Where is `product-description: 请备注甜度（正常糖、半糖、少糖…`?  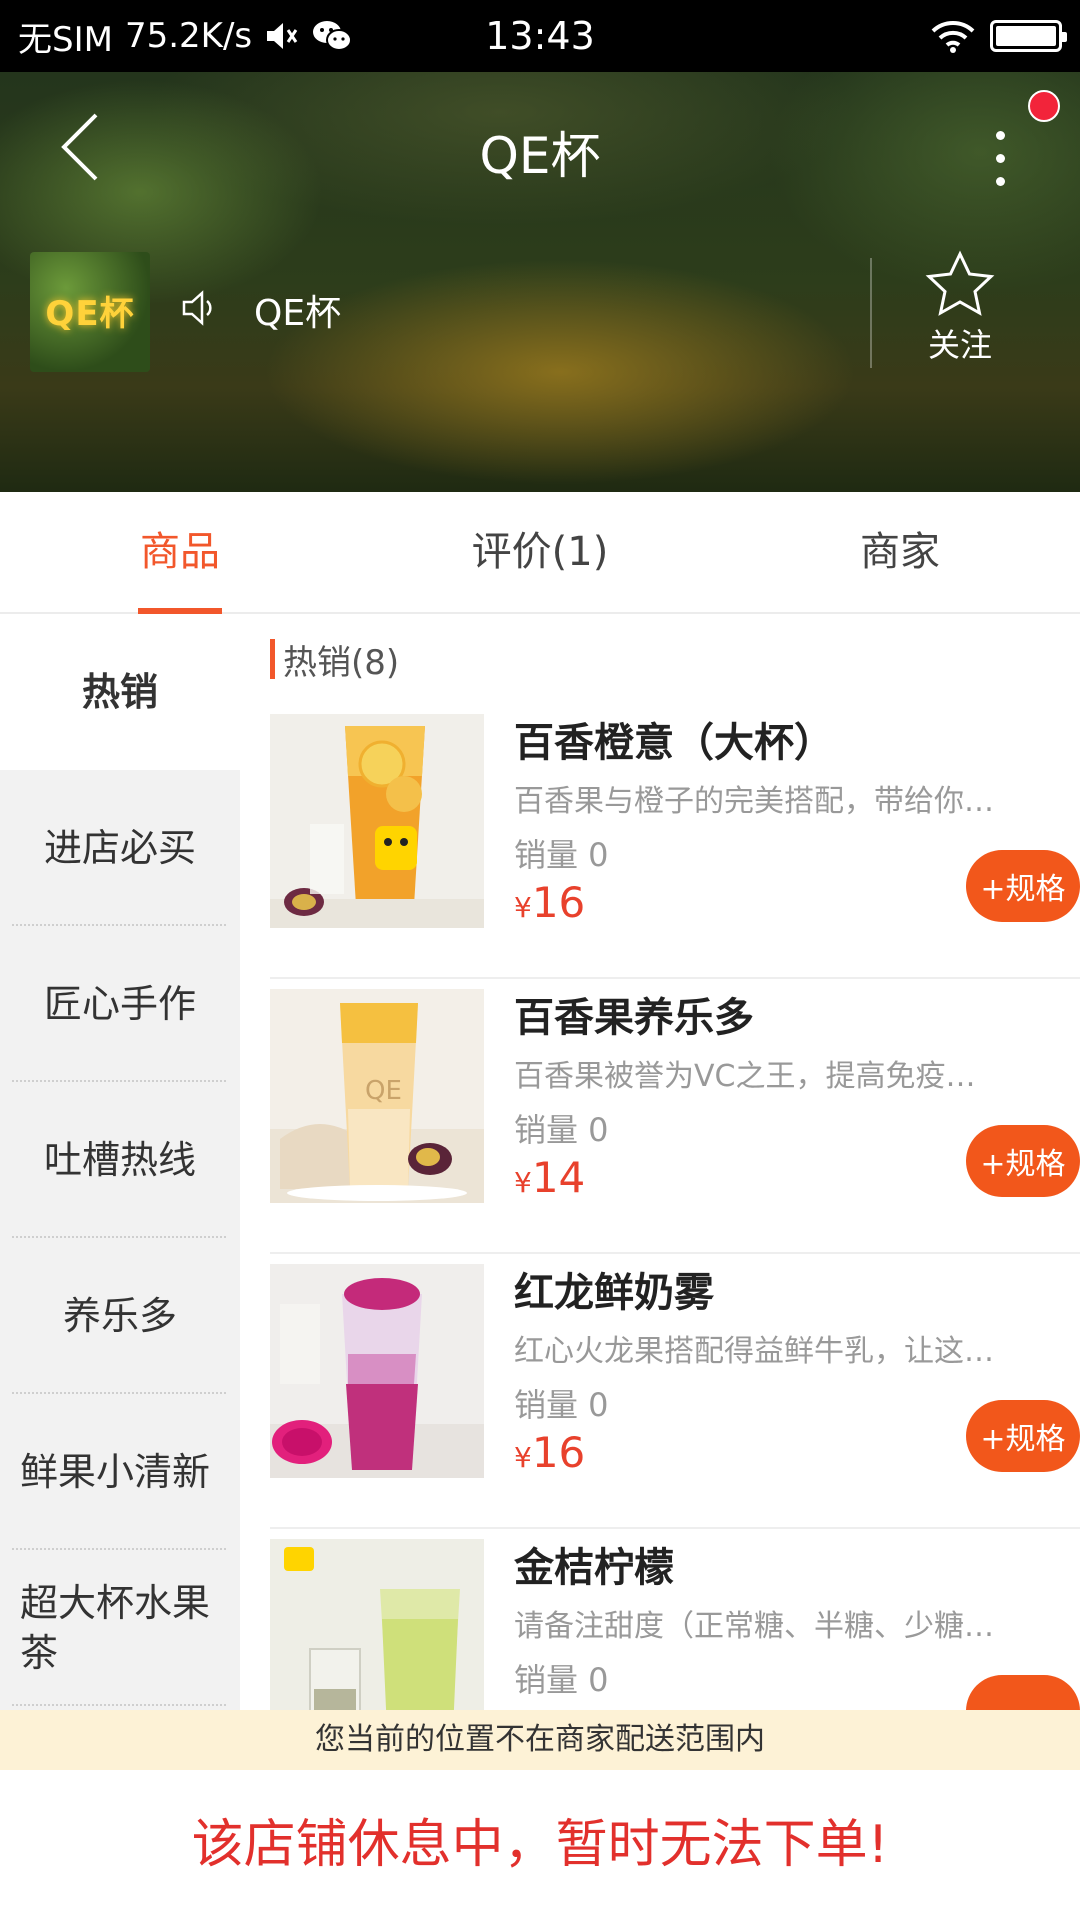
product-description: 请备注甜度（正常糖、半糖、少糖… is located at coordinates (754, 1626).